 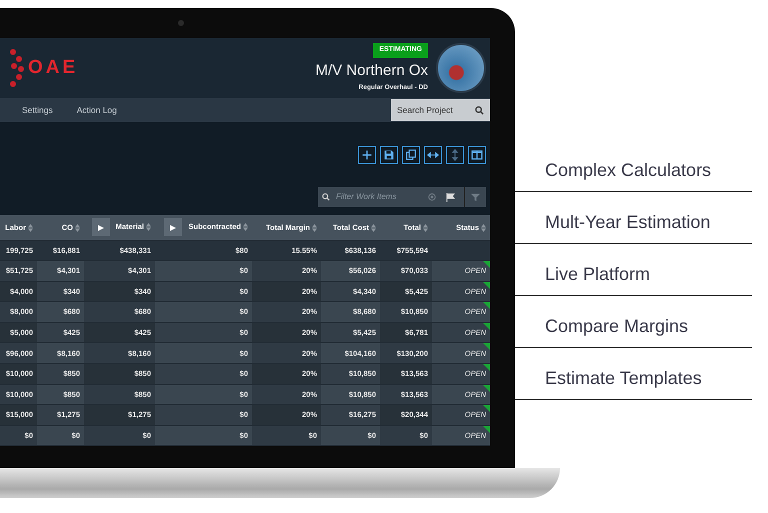 I want to click on filter-field: Filter Work Items, so click(x=391, y=197).